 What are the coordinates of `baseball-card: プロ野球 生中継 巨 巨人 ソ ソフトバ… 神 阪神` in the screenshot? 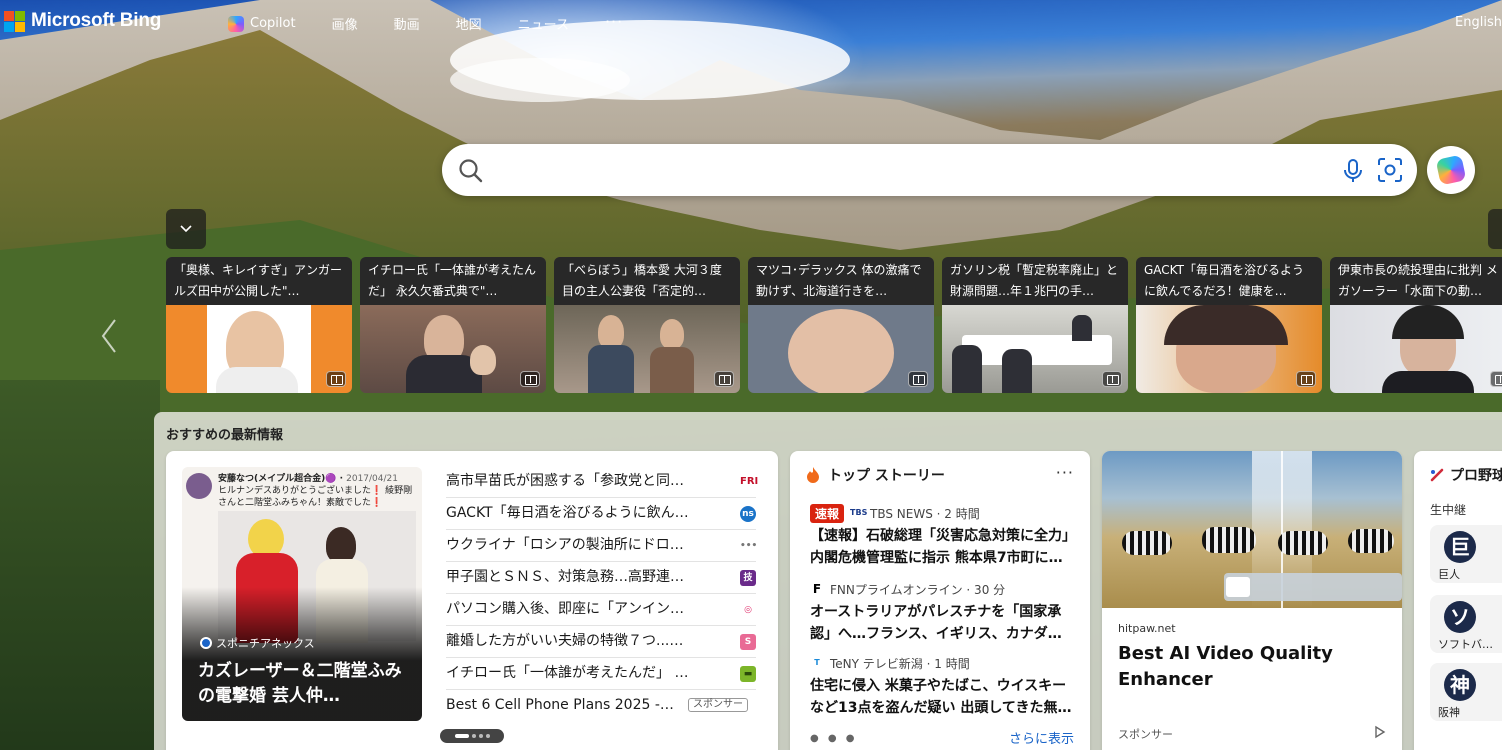 It's located at (1458, 600).